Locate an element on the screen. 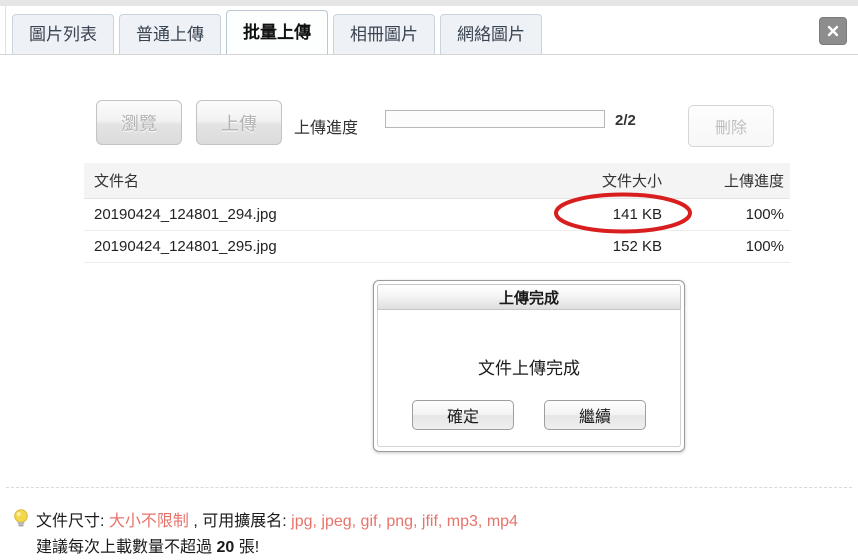  close-icon is located at coordinates (833, 31).